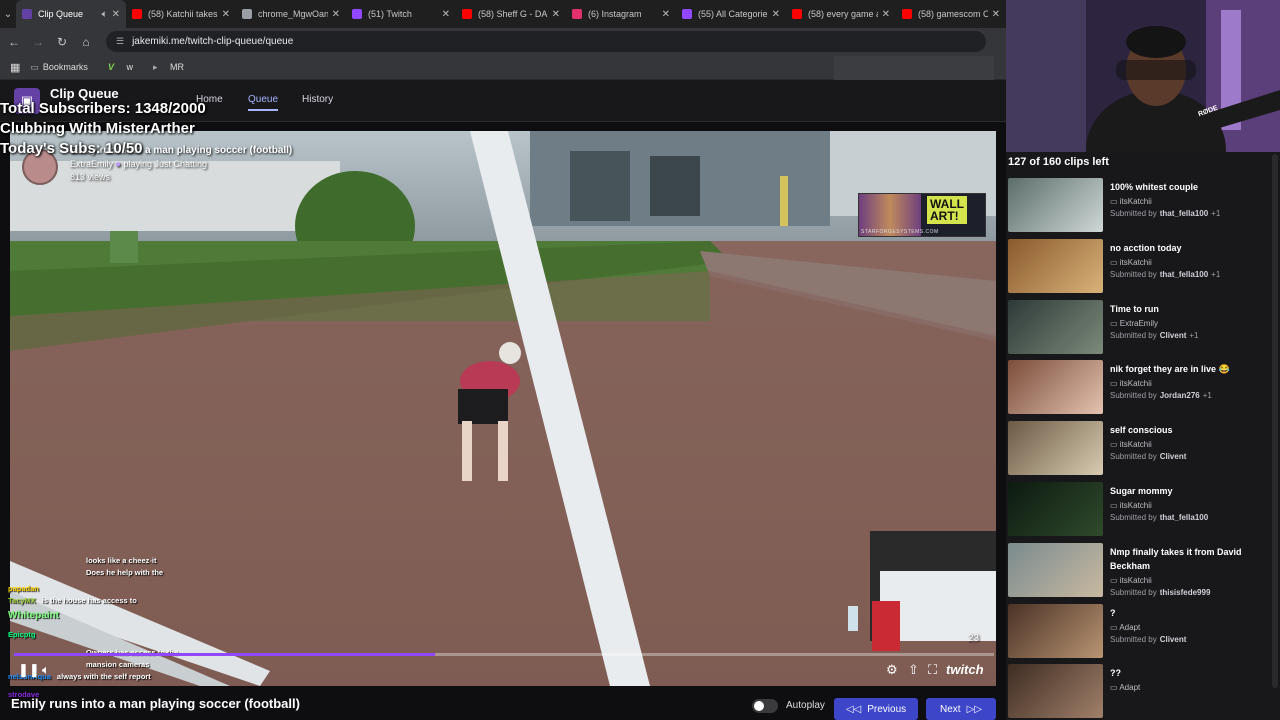 Image resolution: width=1280 pixels, height=720 pixels. I want to click on home-icon: ⌂, so click(86, 42).